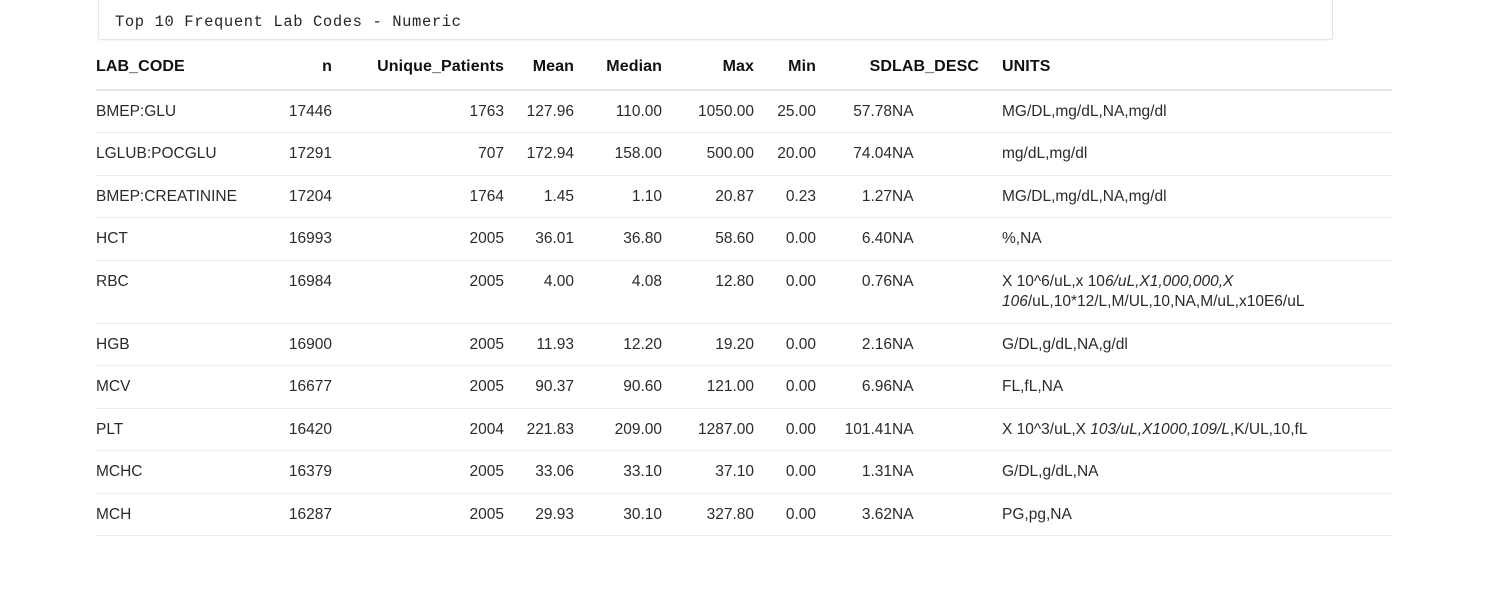 This screenshot has height=612, width=1492. What do you see at coordinates (618, 345) in the screenshot?
I see `cell-median: 12.20` at bounding box center [618, 345].